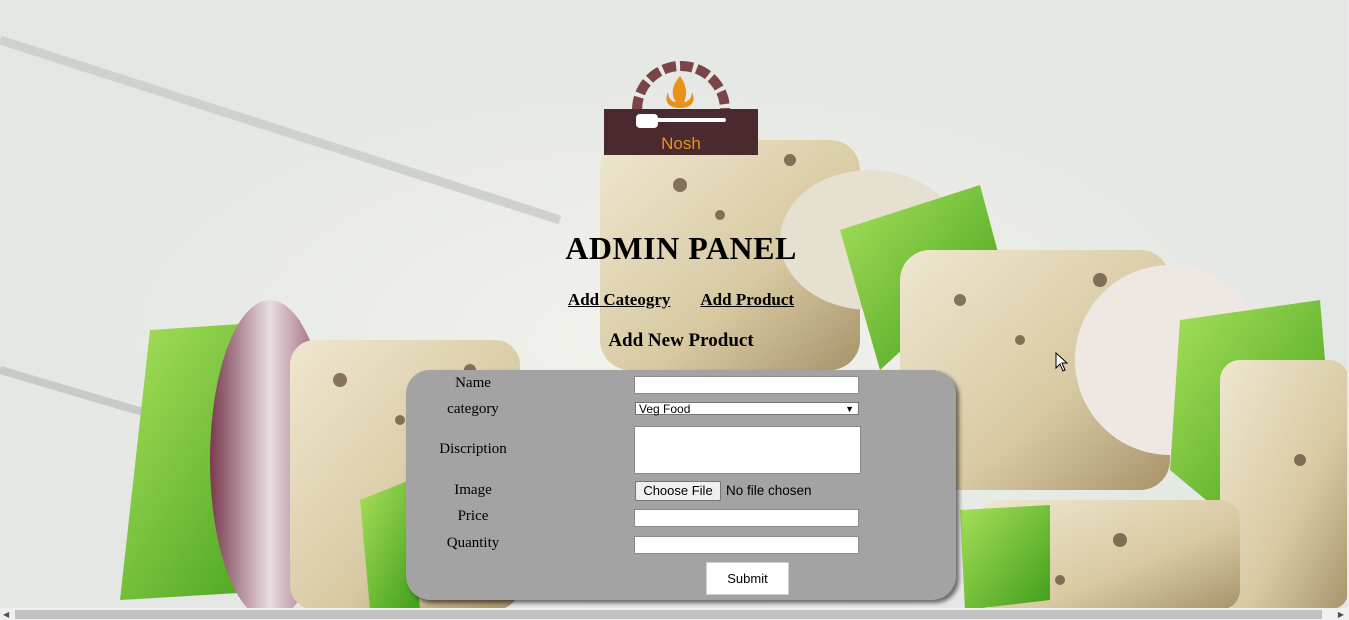 The height and width of the screenshot is (620, 1349). I want to click on horizontal-scrollbar: ◀ ▶, so click(674, 614).